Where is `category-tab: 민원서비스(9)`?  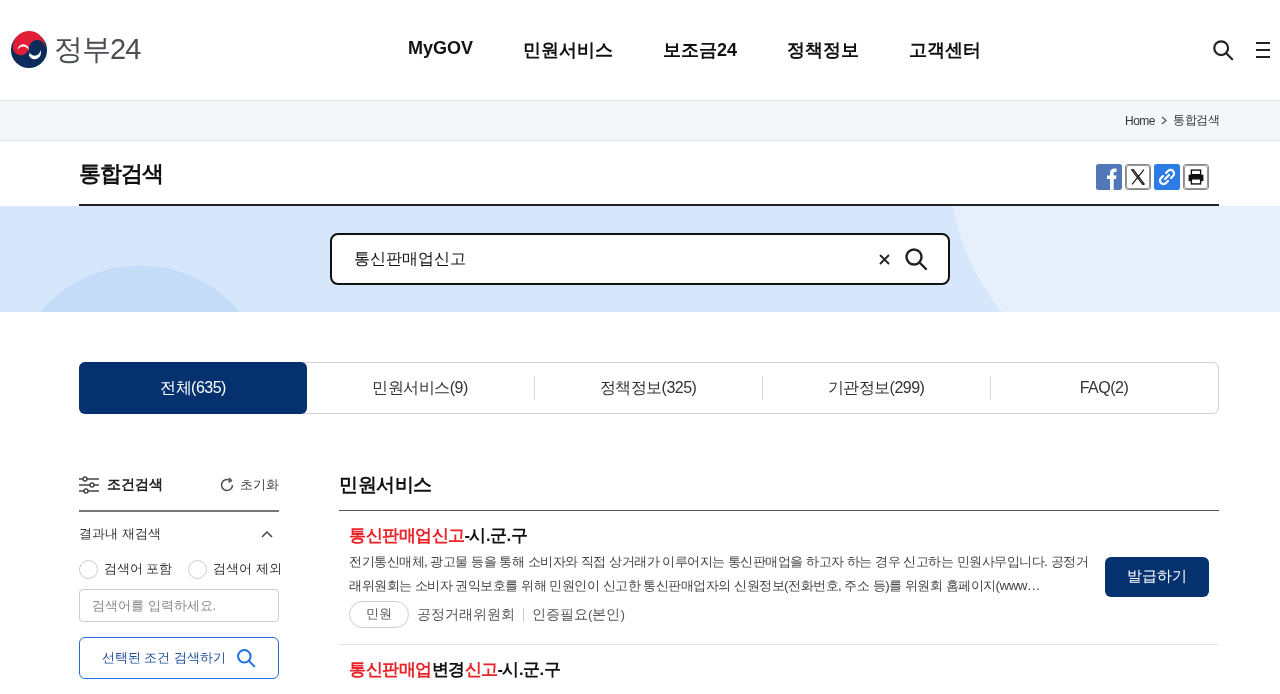
category-tab: 민원서비스(9) is located at coordinates (420, 388).